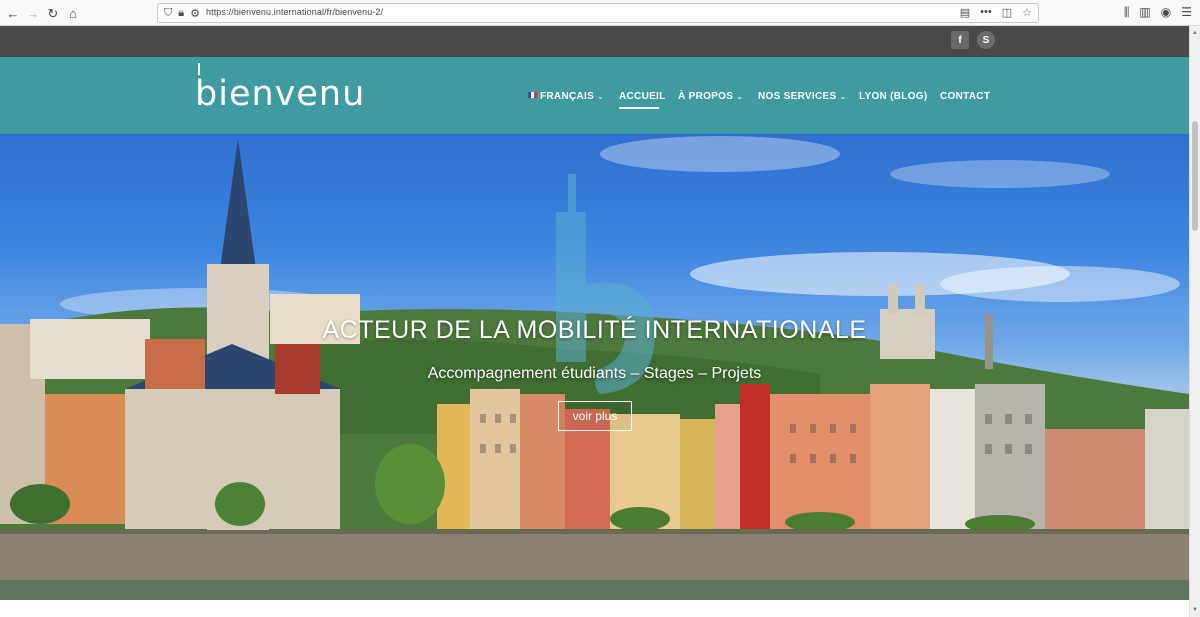  I want to click on scroll-up-arrow-icon: ▲, so click(1195, 33).